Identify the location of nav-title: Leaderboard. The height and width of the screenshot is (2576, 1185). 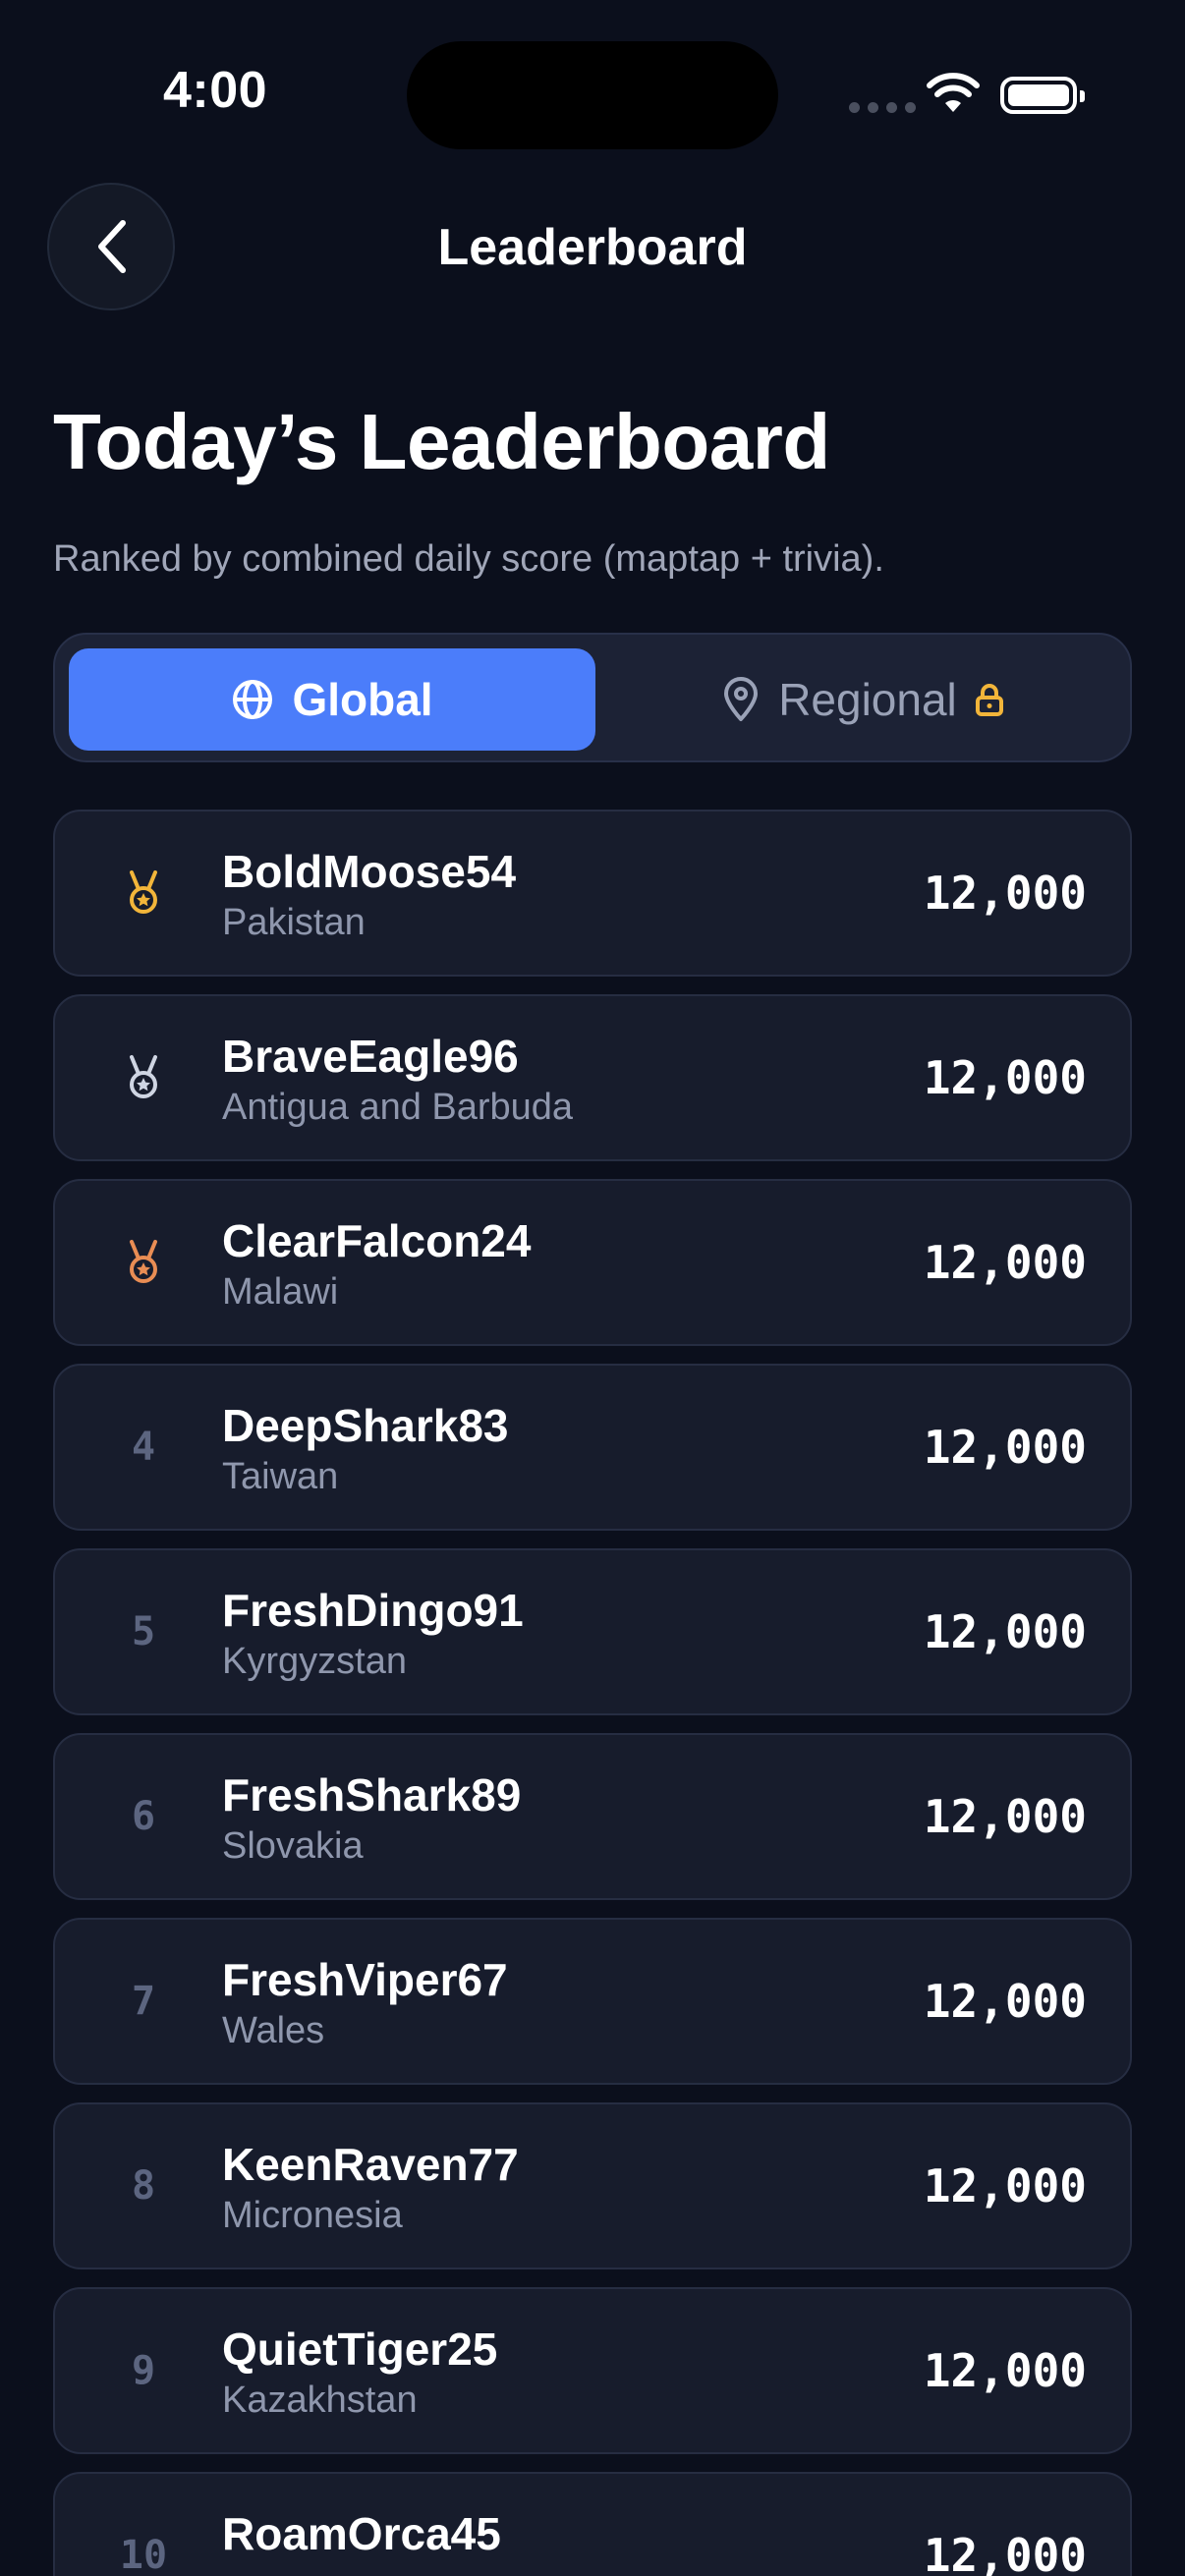
(592, 247).